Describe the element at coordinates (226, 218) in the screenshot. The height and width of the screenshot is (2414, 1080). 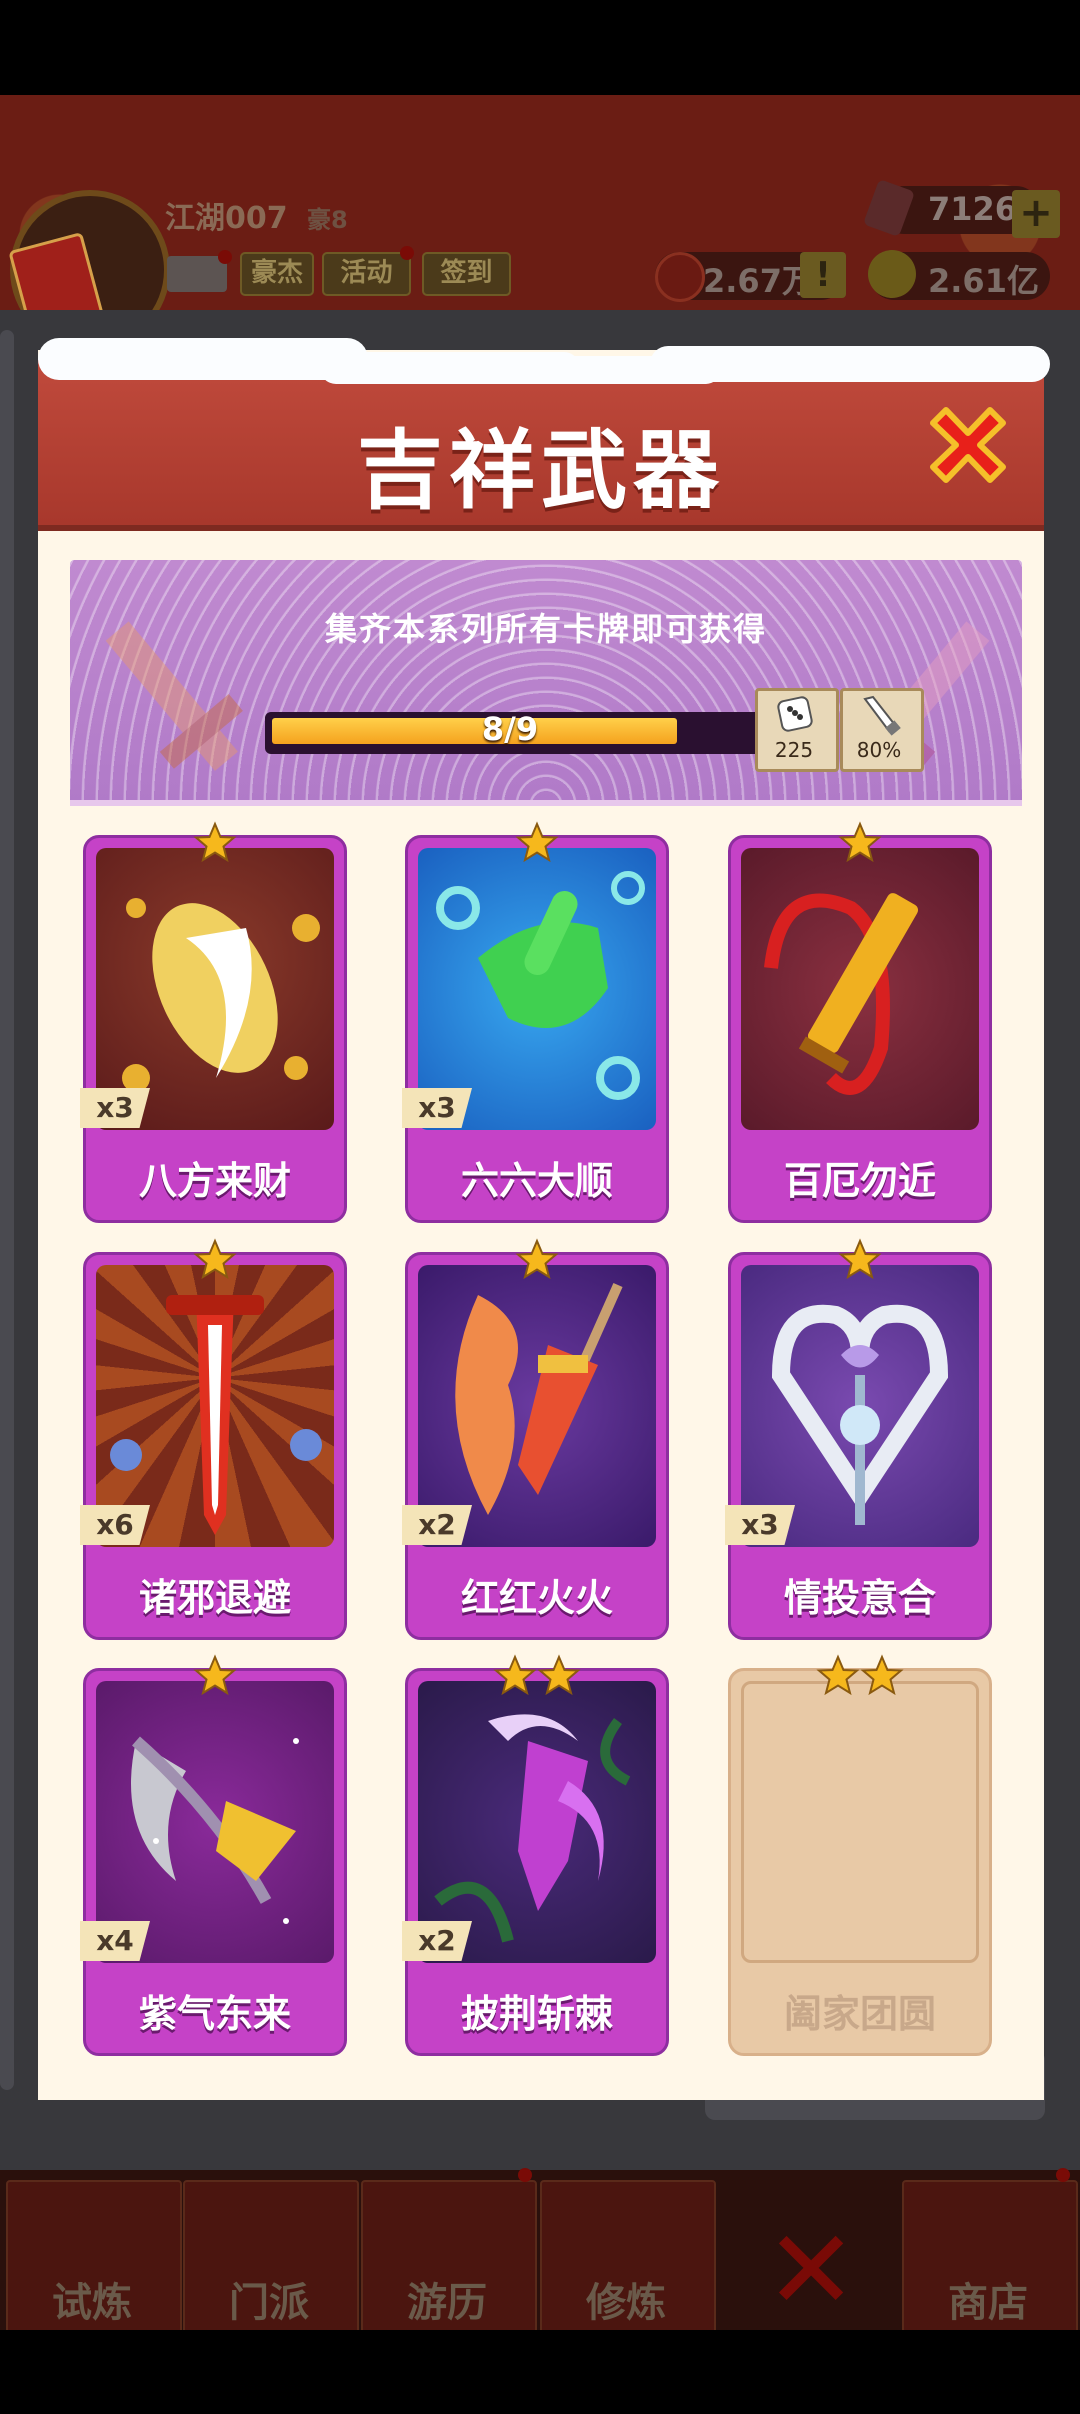
I see `username: 江湖007` at that location.